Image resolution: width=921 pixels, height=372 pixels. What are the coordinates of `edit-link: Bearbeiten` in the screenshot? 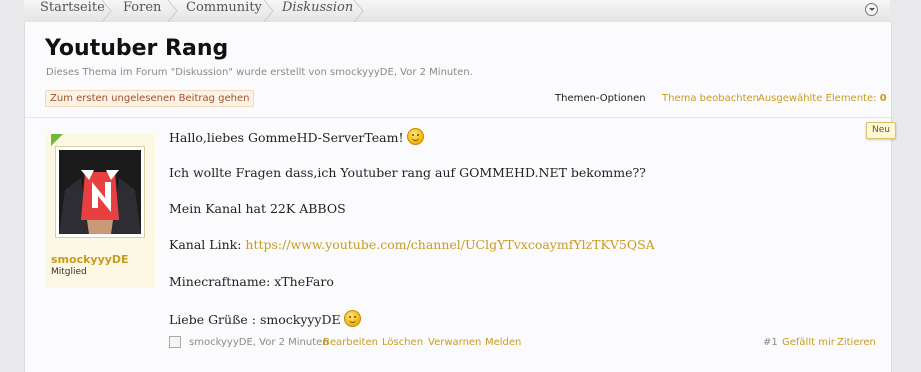 It's located at (350, 342).